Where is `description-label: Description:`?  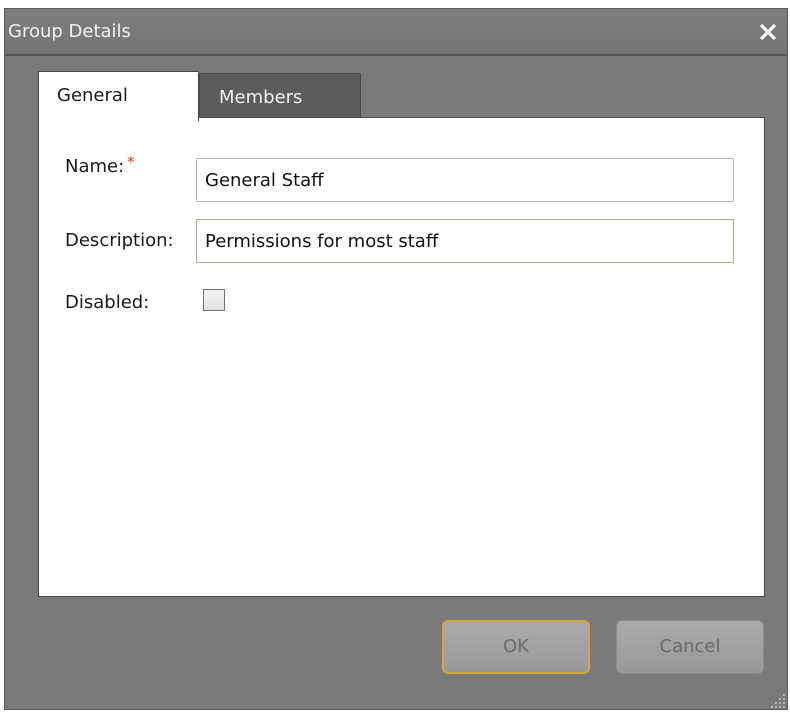 description-label: Description: is located at coordinates (119, 240).